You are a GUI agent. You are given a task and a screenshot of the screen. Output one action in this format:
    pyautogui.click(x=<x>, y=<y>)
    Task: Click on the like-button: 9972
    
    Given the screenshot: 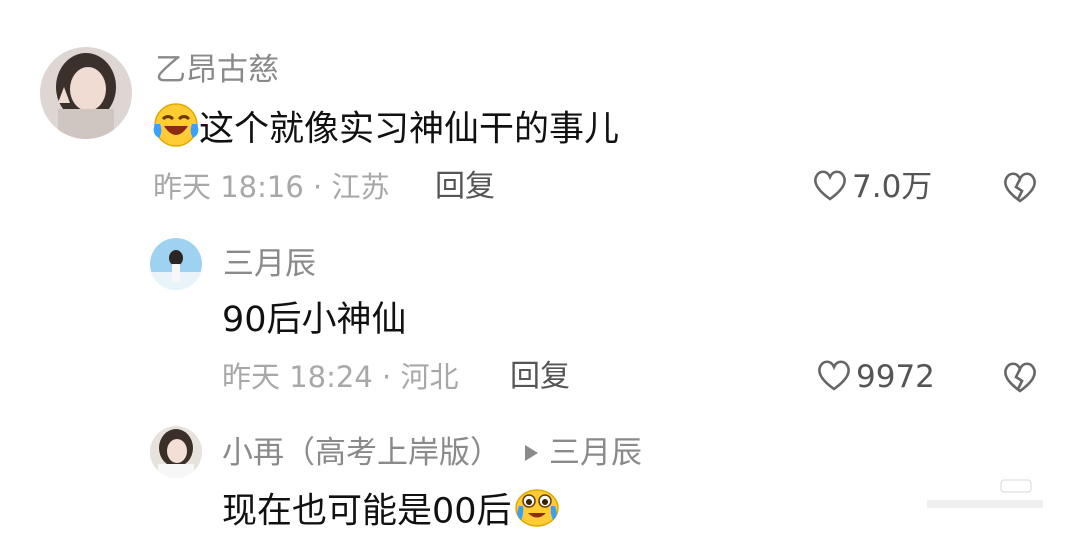 What is the action you would take?
    pyautogui.click(x=875, y=377)
    